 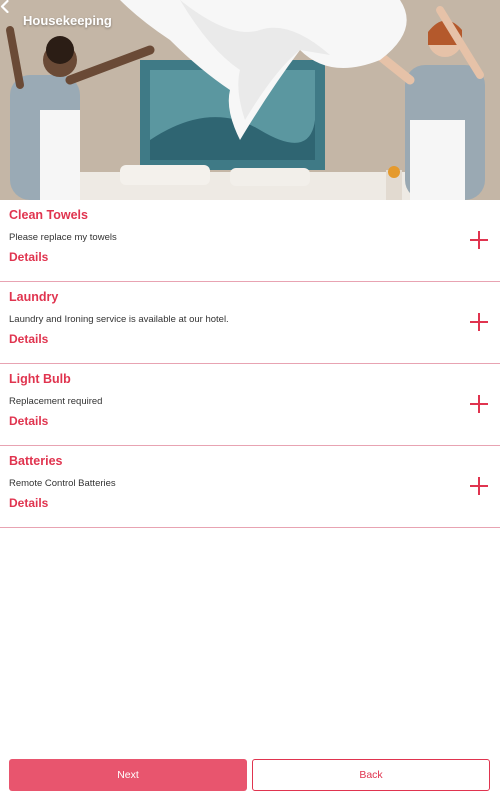 What do you see at coordinates (34, 297) in the screenshot?
I see `service-item-title: Laundry` at bounding box center [34, 297].